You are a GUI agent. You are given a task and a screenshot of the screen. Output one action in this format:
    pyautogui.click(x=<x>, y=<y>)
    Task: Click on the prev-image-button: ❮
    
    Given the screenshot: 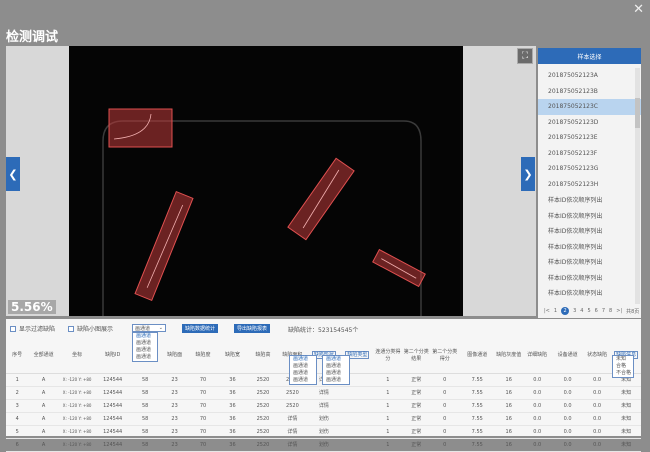 What is the action you would take?
    pyautogui.click(x=13, y=174)
    